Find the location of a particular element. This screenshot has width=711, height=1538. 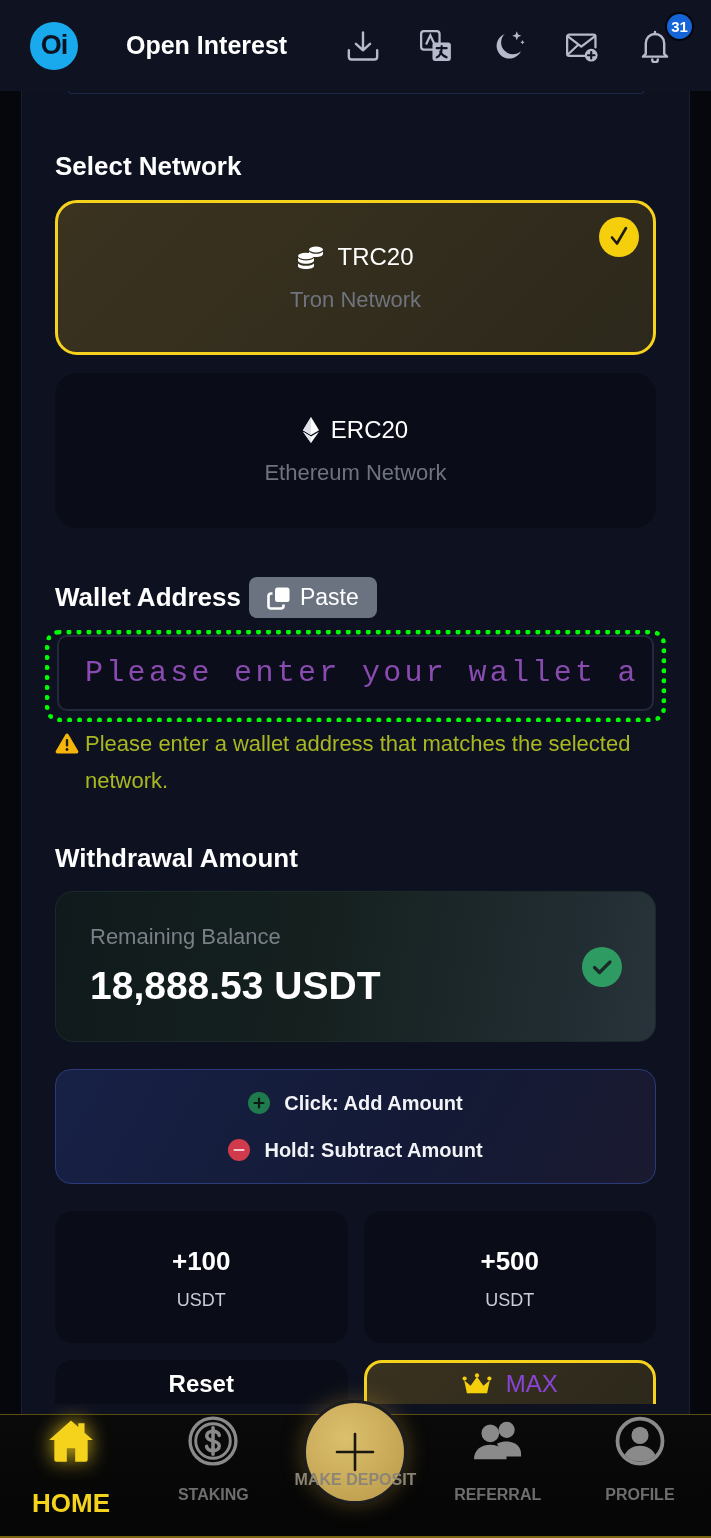

hint-text: Click: Add Amount is located at coordinates (373, 1103).